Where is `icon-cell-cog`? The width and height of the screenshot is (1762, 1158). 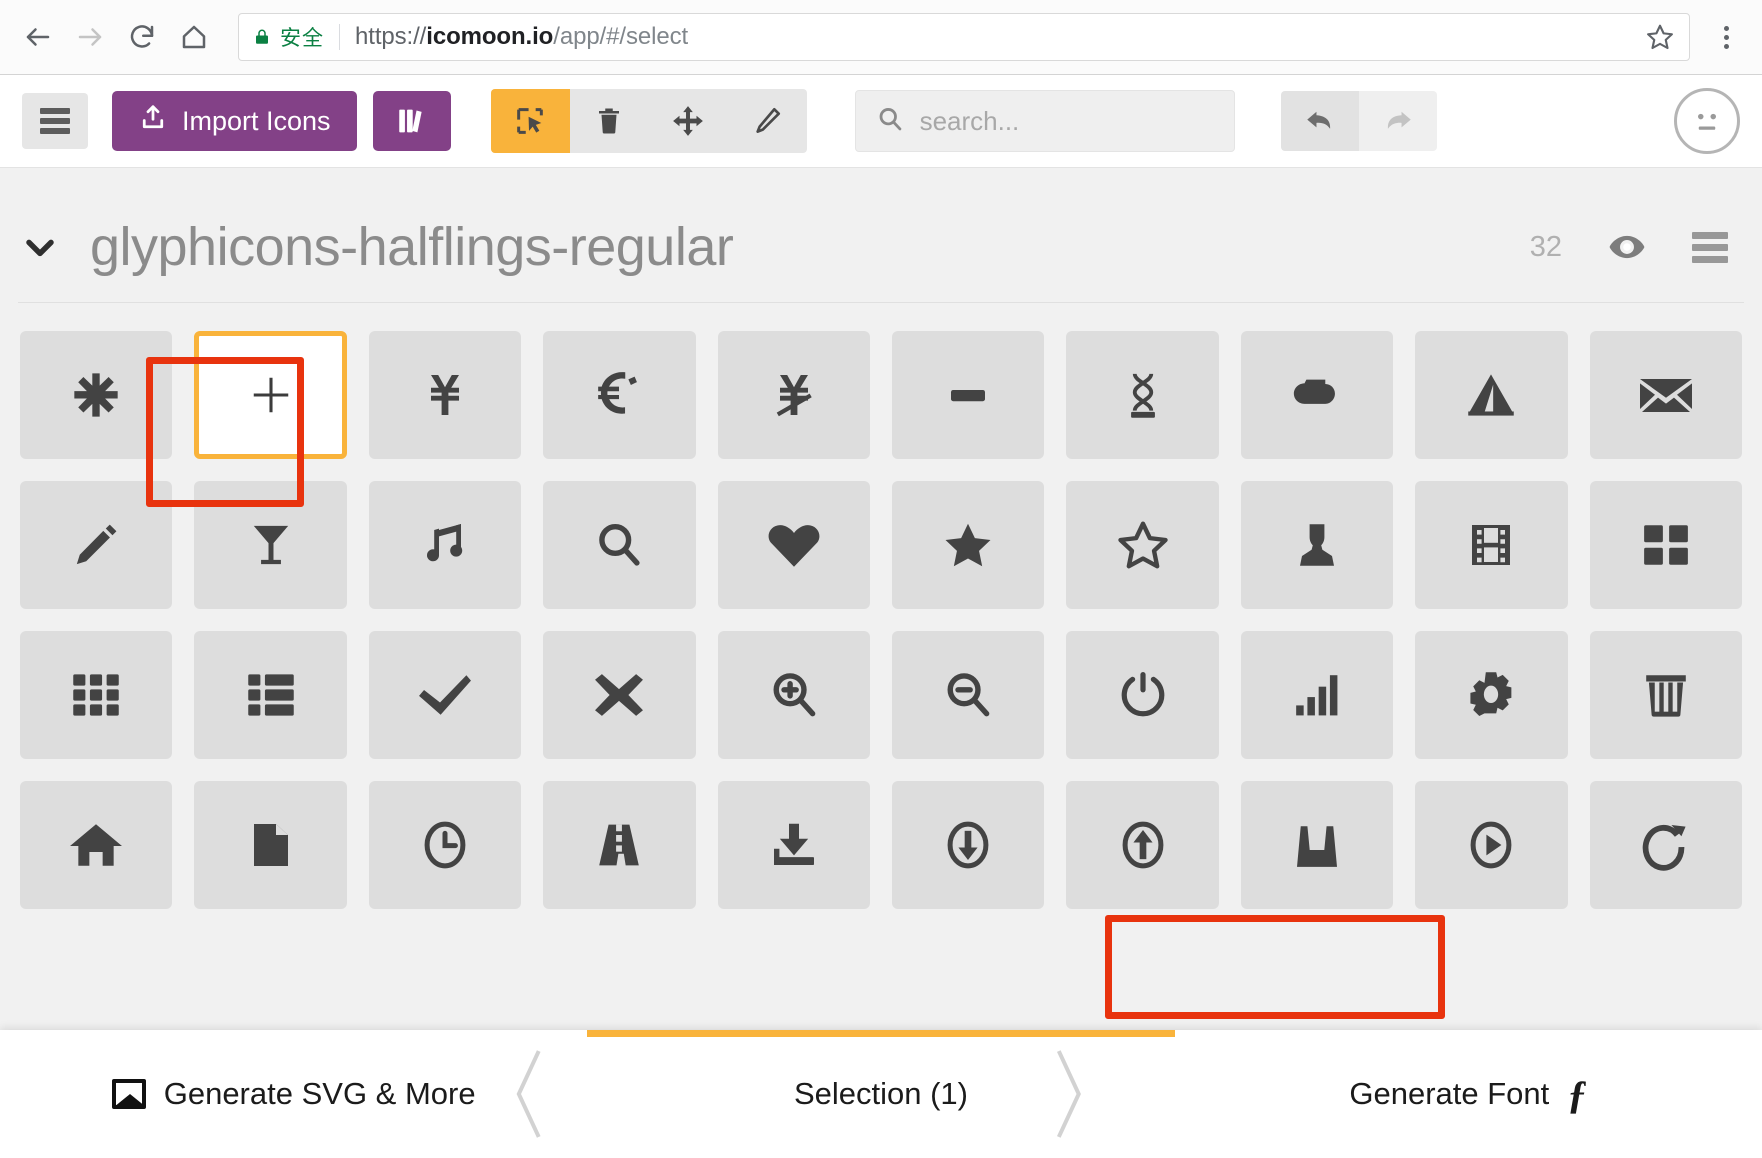
icon-cell-cog is located at coordinates (1491, 695).